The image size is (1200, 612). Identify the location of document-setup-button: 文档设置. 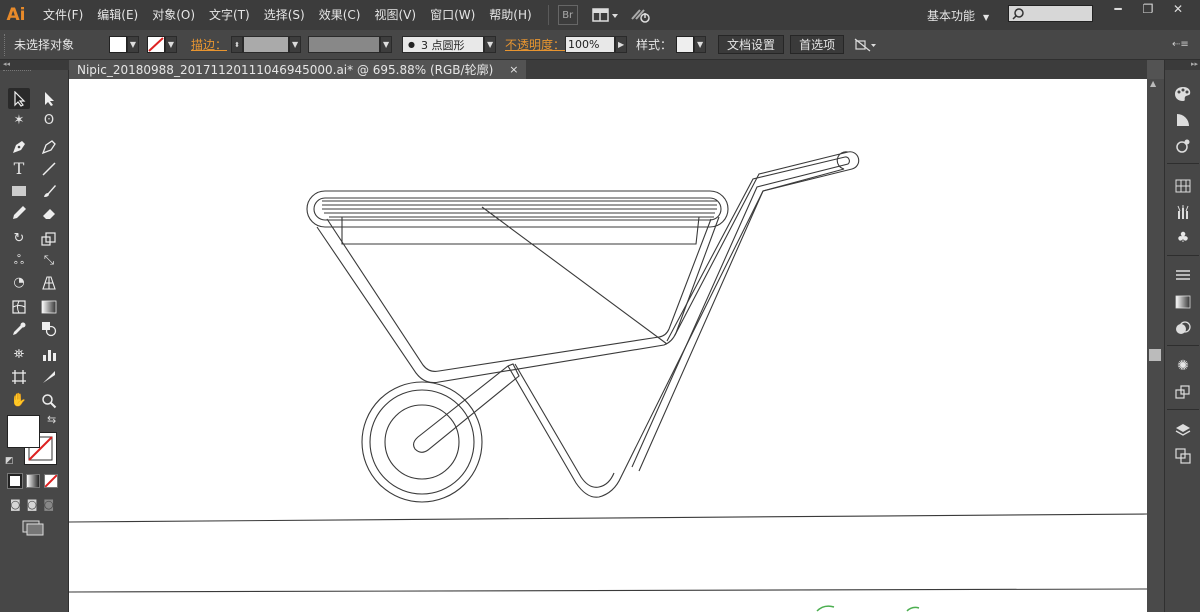
(751, 44).